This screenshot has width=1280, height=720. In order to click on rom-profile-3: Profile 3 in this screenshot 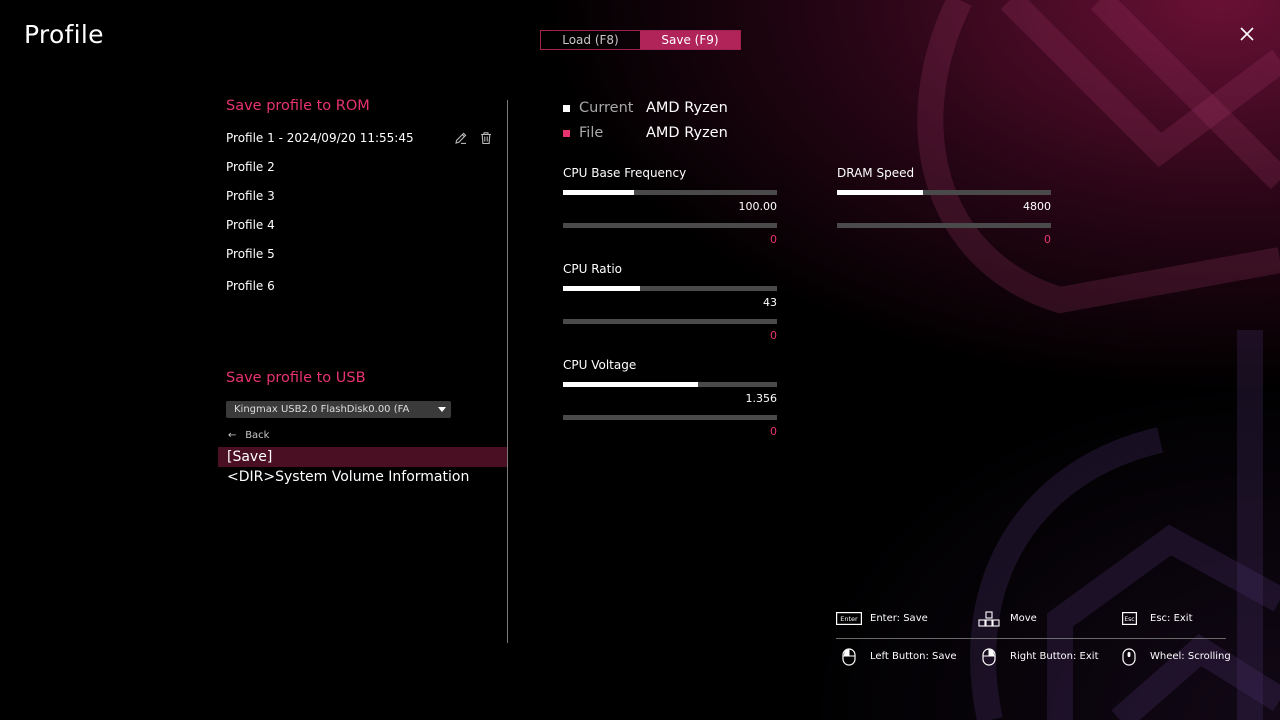, I will do `click(250, 196)`.